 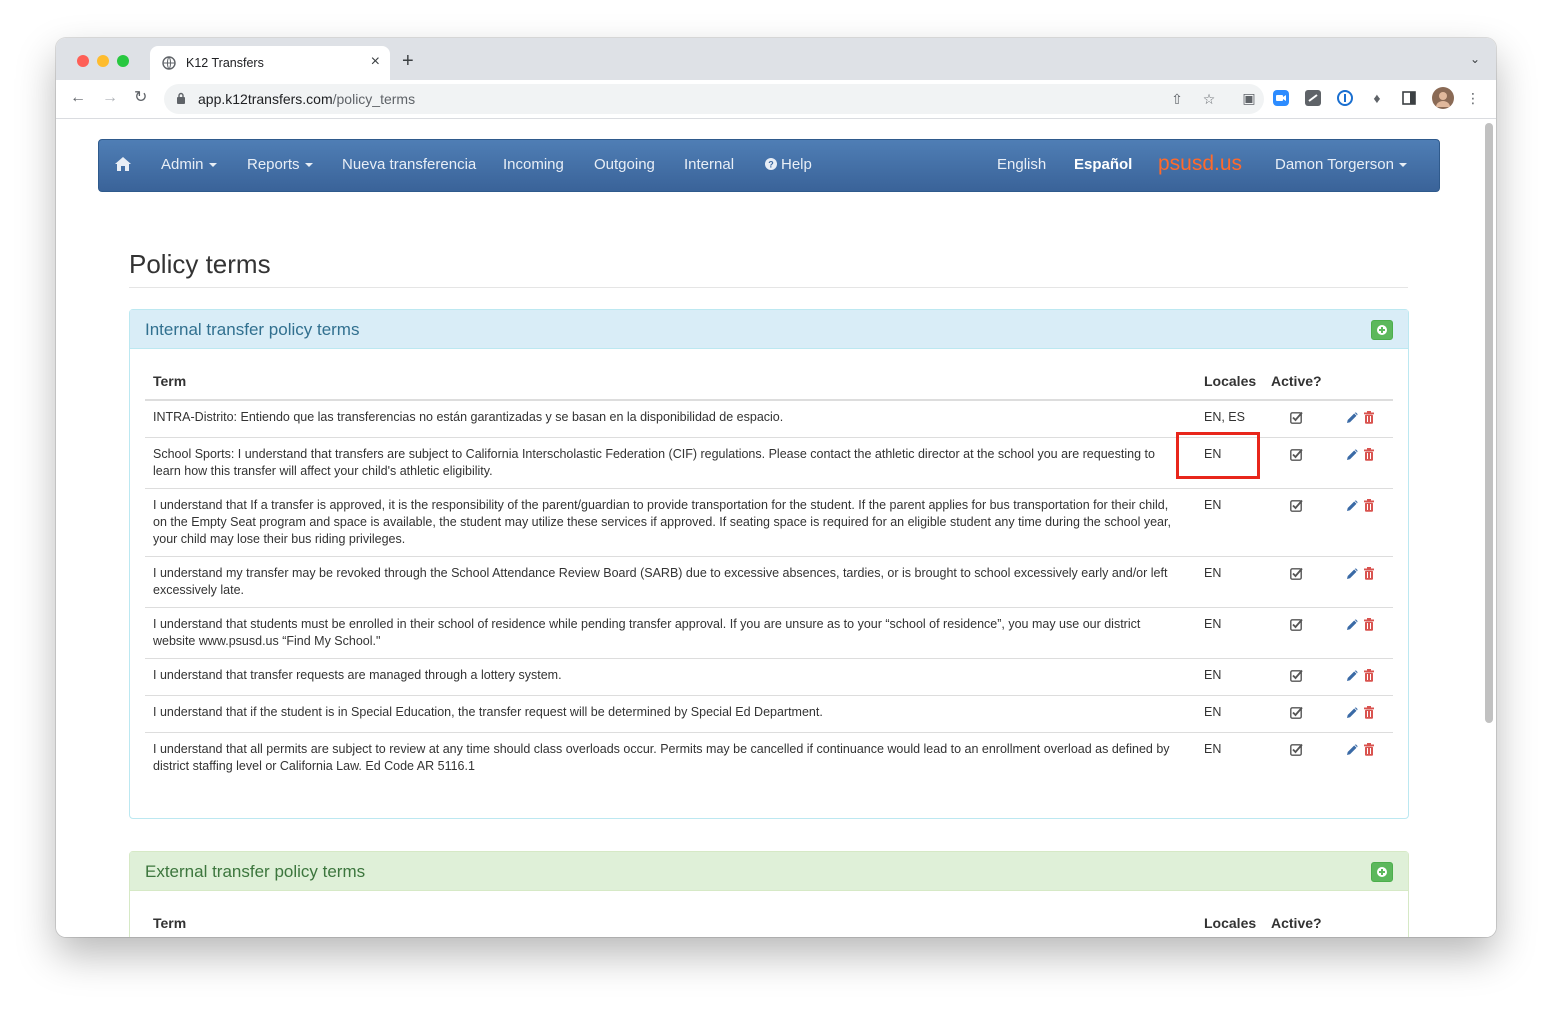 What do you see at coordinates (1443, 98) in the screenshot?
I see `profile-avatar` at bounding box center [1443, 98].